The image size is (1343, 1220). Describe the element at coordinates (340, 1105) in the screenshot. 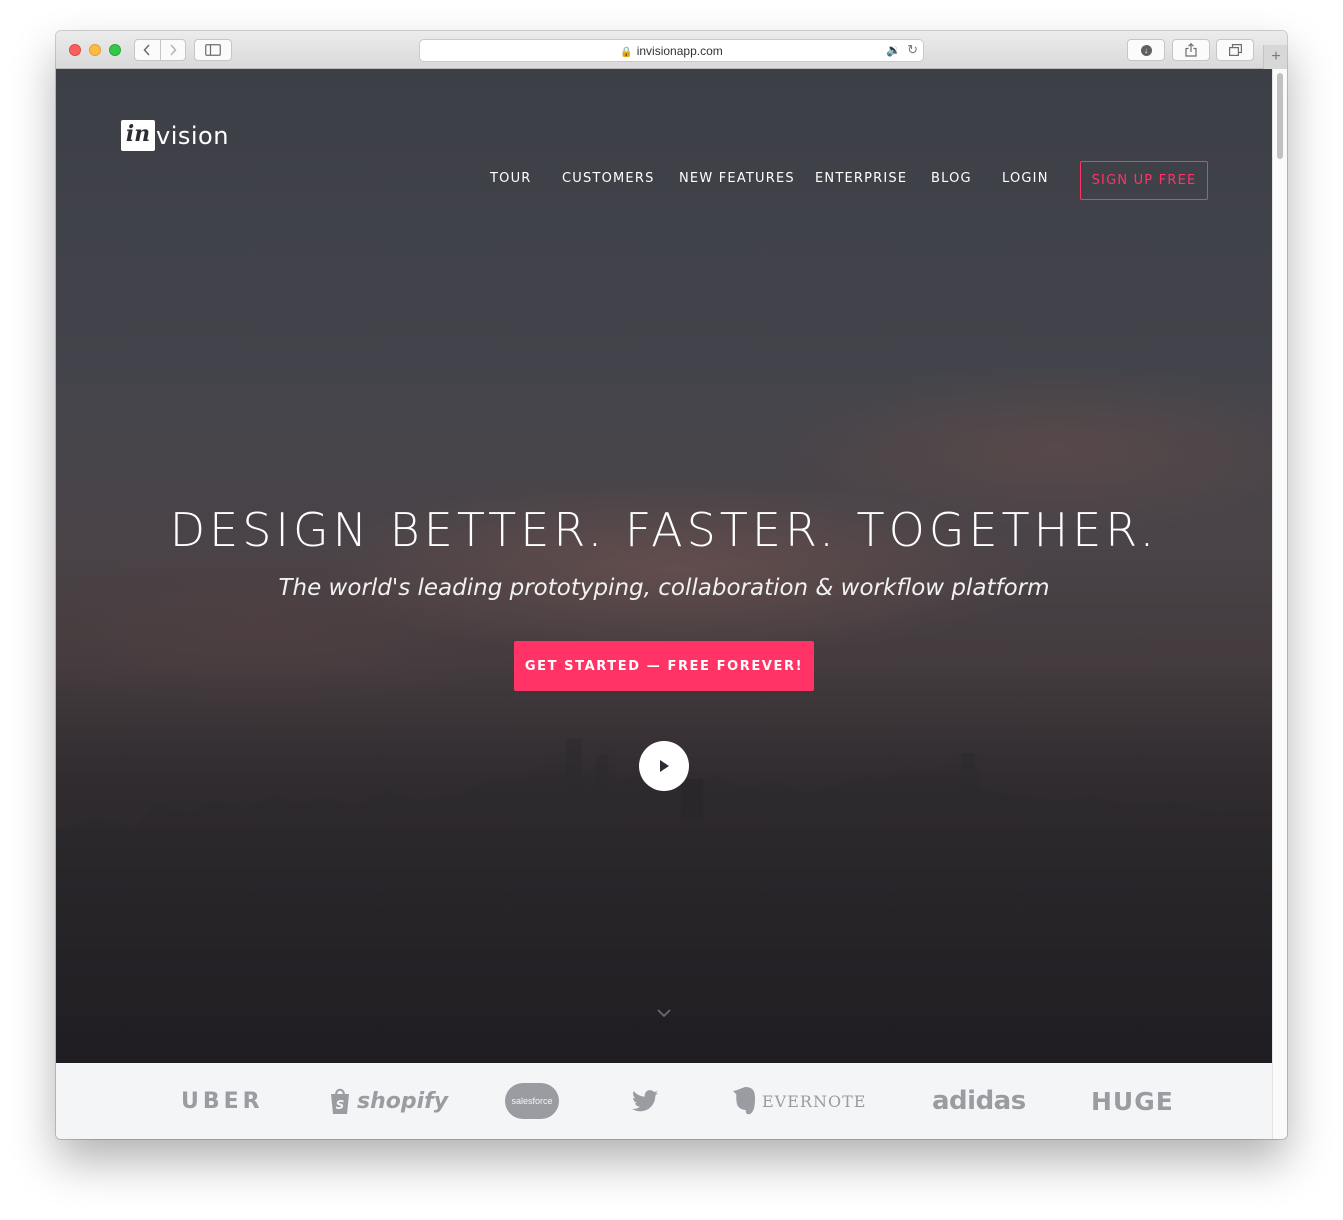

I see `svg-text: S` at that location.